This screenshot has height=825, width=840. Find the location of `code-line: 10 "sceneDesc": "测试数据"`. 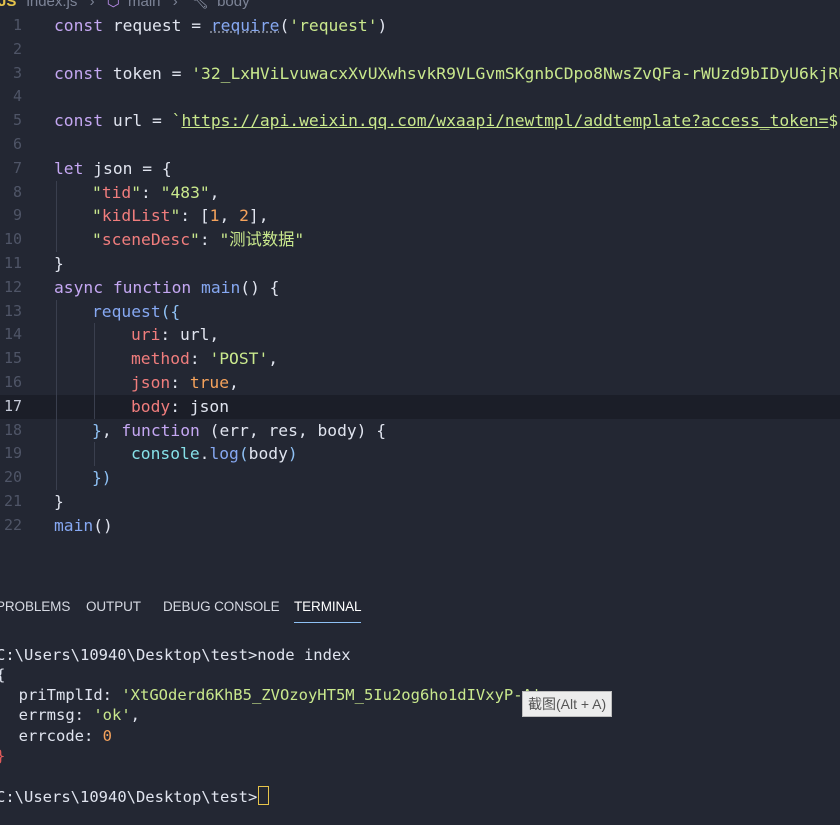

code-line: 10 "sceneDesc": "测试数据" is located at coordinates (420, 240).